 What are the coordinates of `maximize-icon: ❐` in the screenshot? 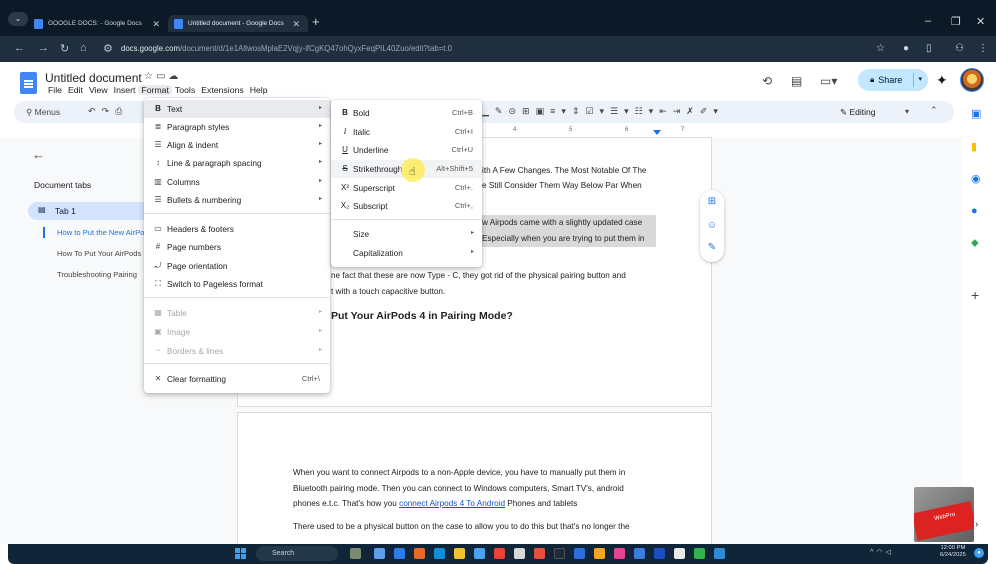 It's located at (956, 21).